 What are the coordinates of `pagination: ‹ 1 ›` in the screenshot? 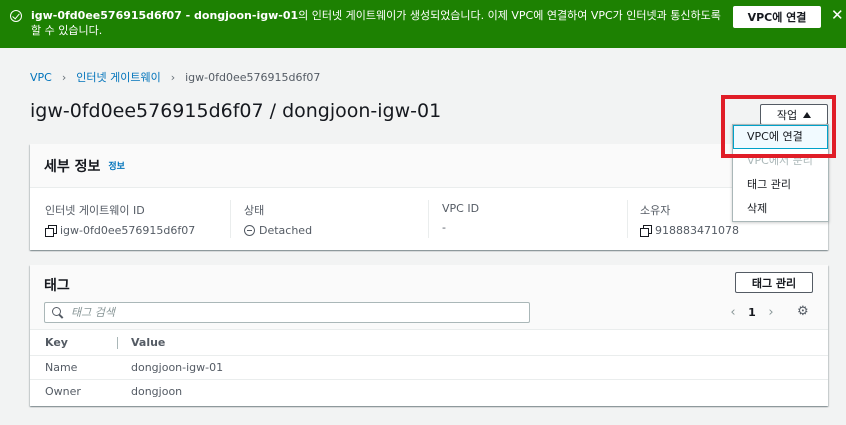 It's located at (752, 312).